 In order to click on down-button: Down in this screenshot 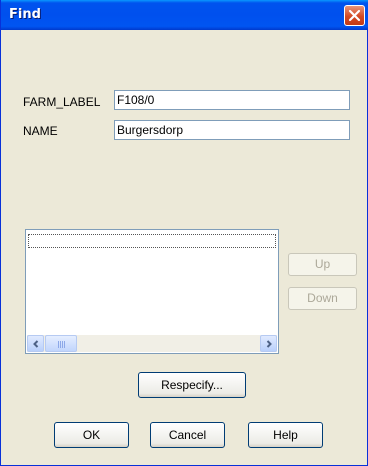, I will do `click(322, 298)`.